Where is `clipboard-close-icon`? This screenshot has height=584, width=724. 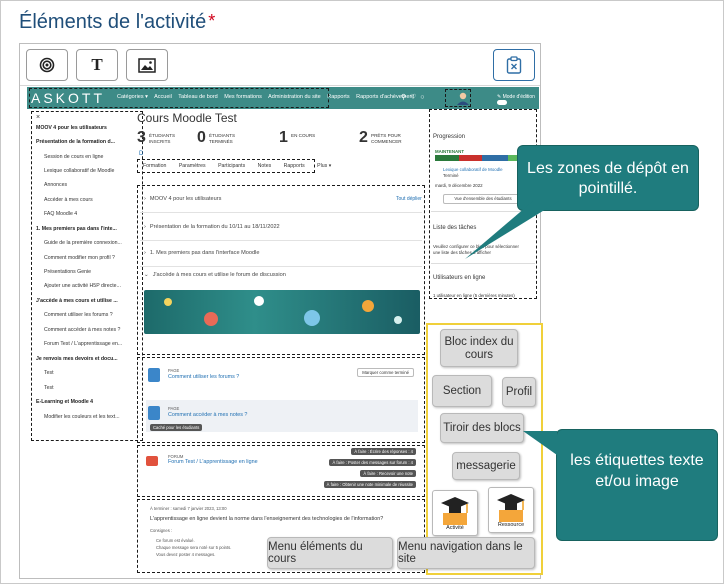 clipboard-close-icon is located at coordinates (514, 65).